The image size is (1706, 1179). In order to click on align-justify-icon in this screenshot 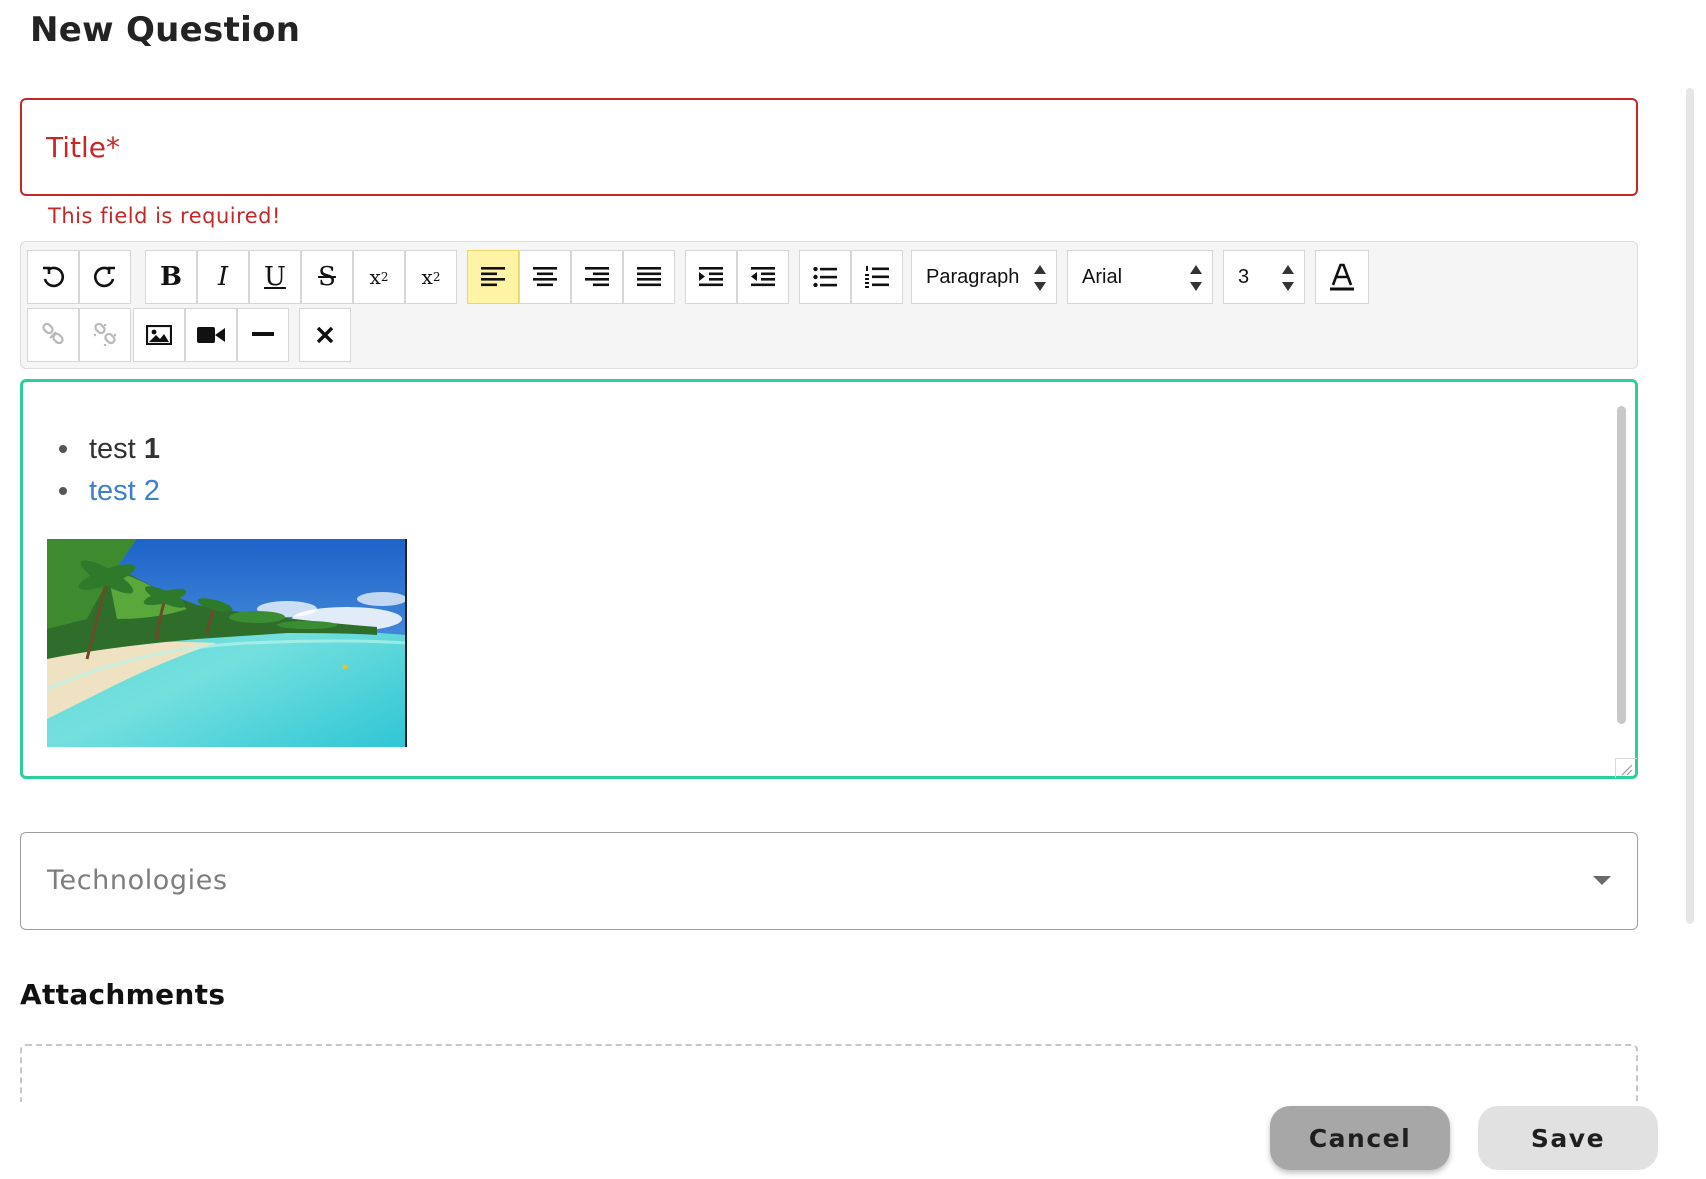, I will do `click(649, 277)`.